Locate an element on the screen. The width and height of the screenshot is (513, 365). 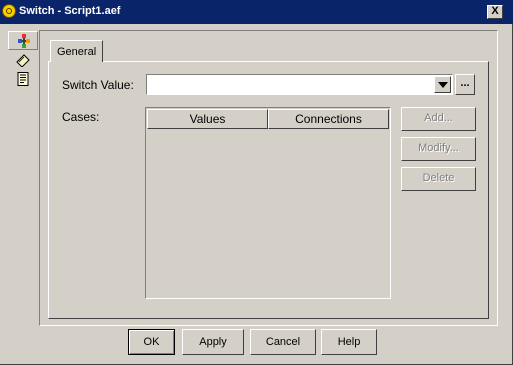
label-tool is located at coordinates (23, 60).